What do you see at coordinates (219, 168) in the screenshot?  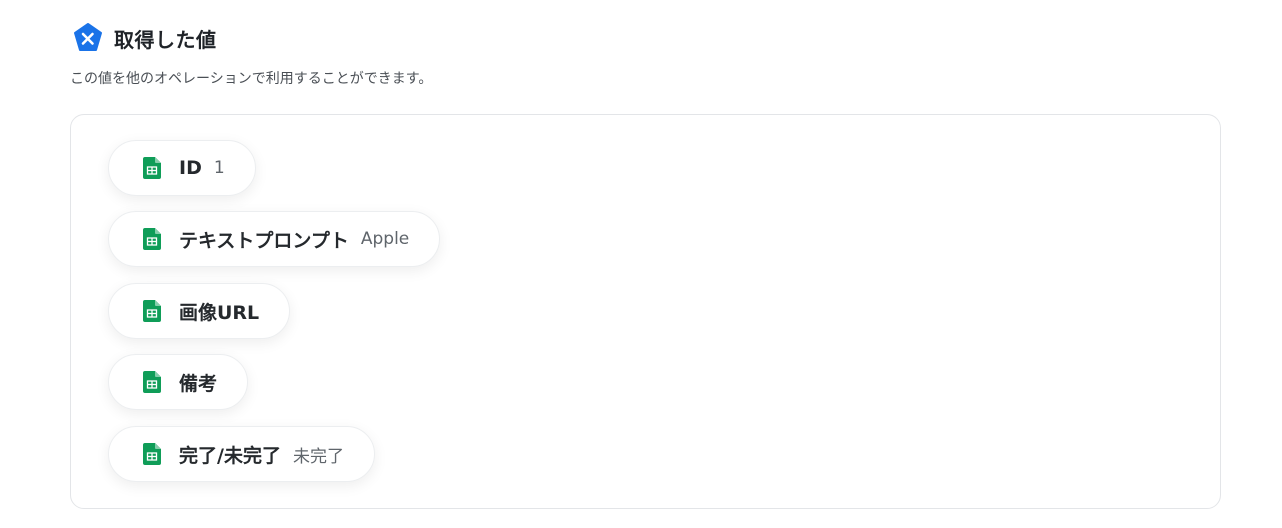 I see `field-value: 1` at bounding box center [219, 168].